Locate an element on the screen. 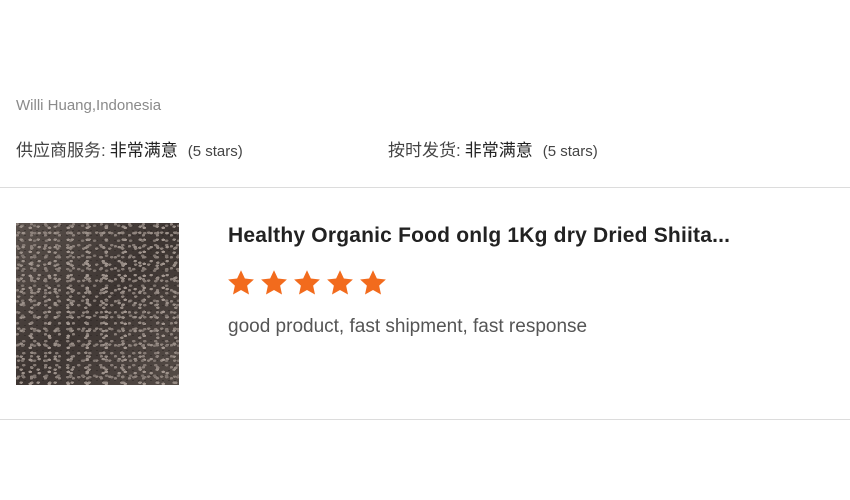  reviewer-name: Willi Huang,Indonesia is located at coordinates (89, 105).